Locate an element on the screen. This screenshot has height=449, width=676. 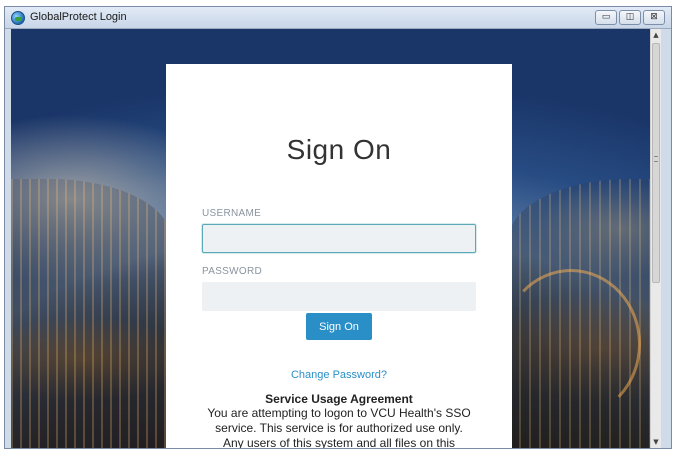
close-icon: ⊠ is located at coordinates (654, 17).